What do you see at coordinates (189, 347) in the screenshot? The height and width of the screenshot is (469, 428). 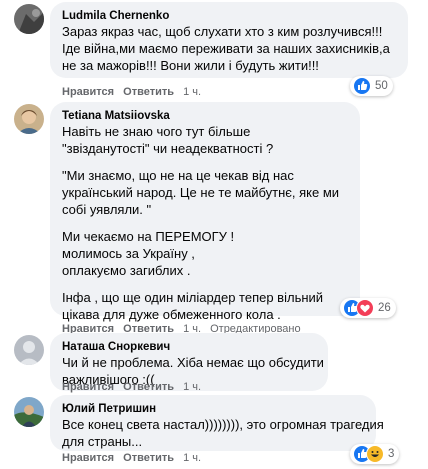 I see `comment-author: Наташа Сноркевич` at bounding box center [189, 347].